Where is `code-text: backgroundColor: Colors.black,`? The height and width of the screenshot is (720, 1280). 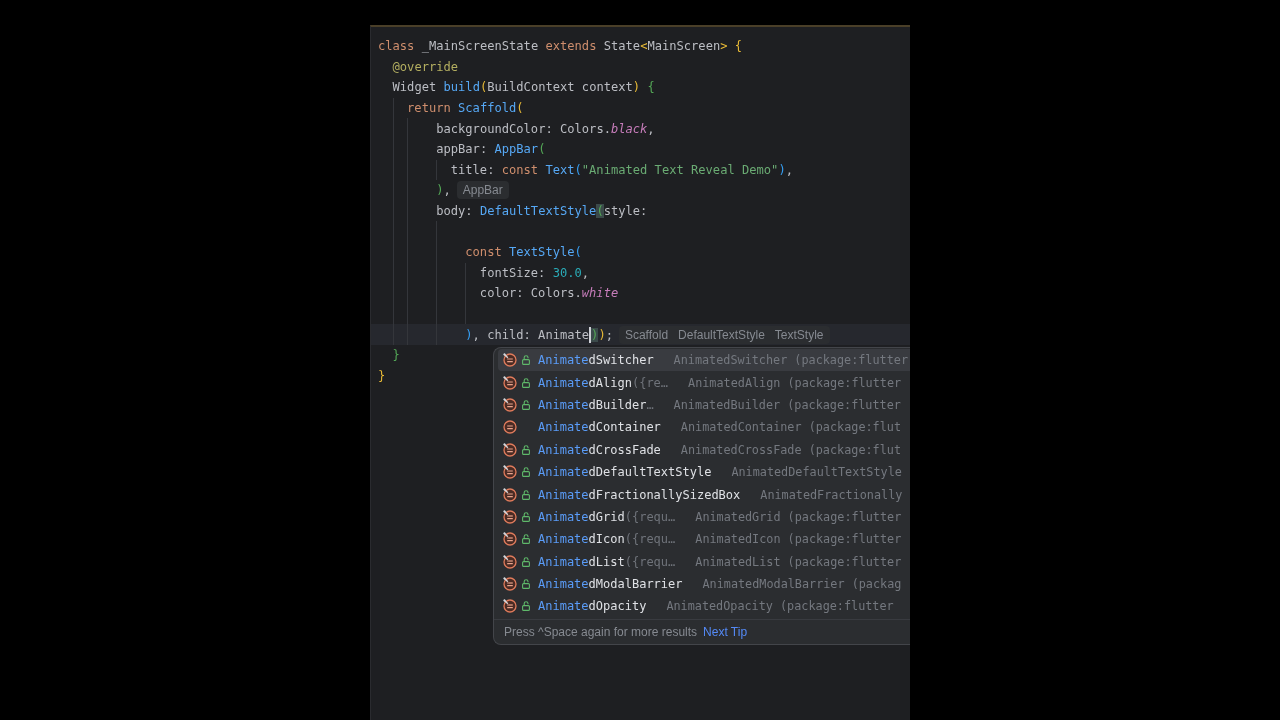 code-text: backgroundColor: Colors.black, is located at coordinates (545, 128).